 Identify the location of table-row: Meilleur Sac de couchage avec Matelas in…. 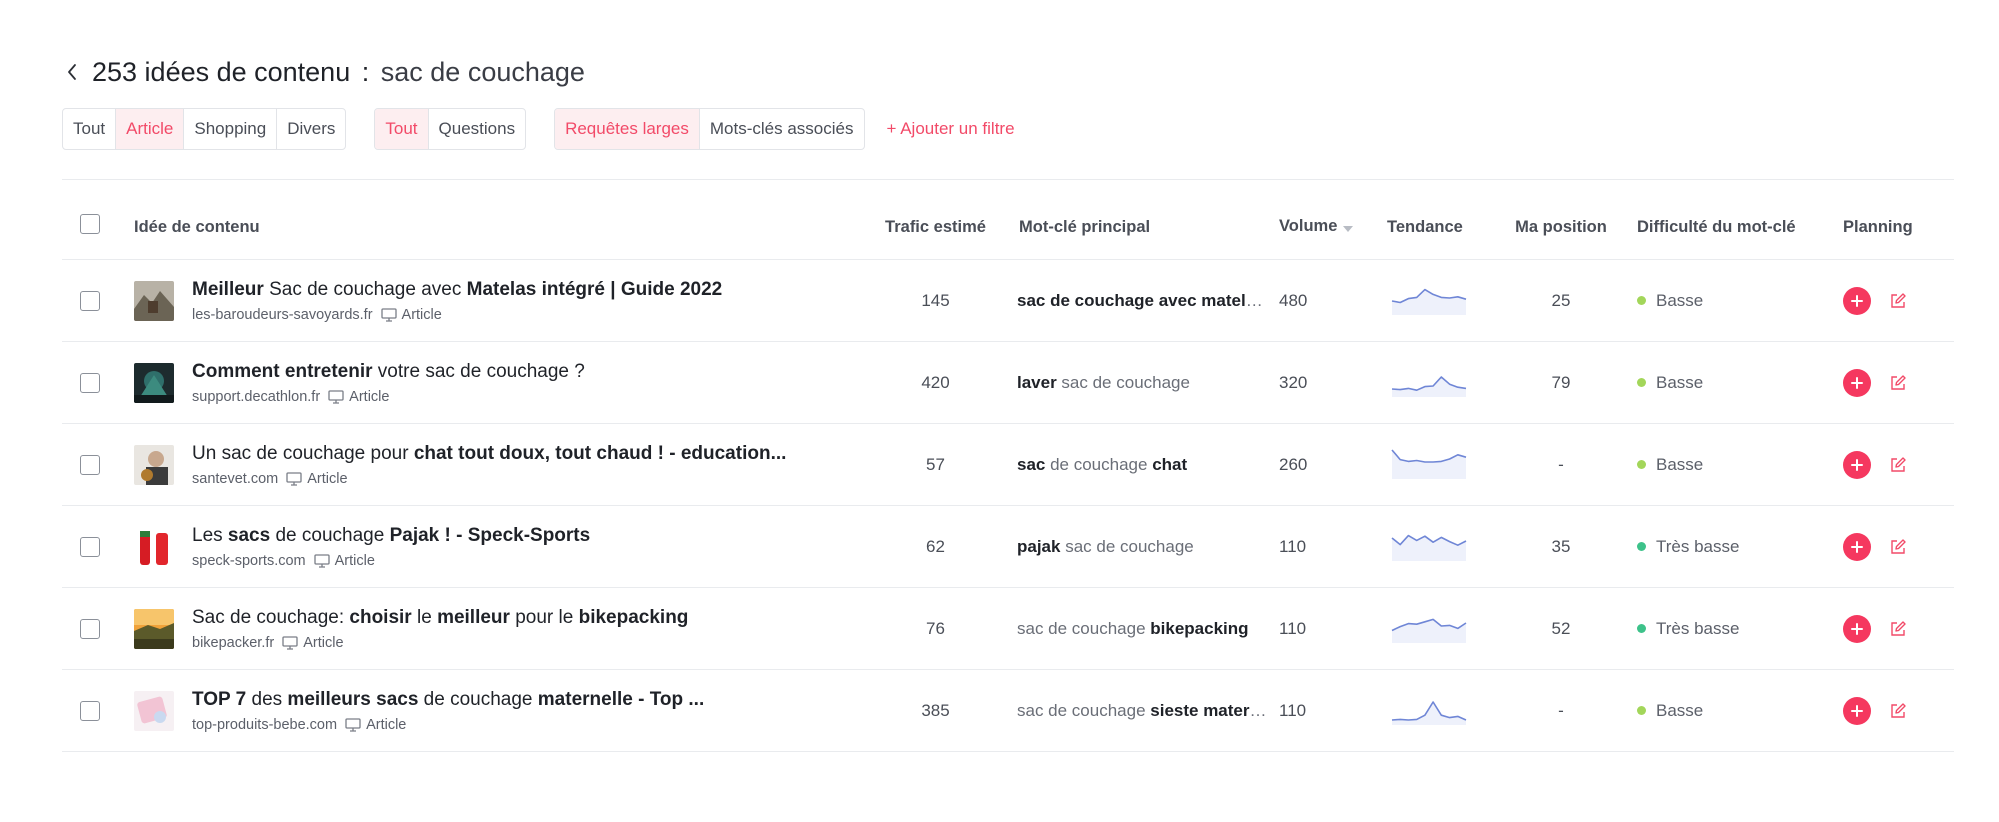
(1008, 301).